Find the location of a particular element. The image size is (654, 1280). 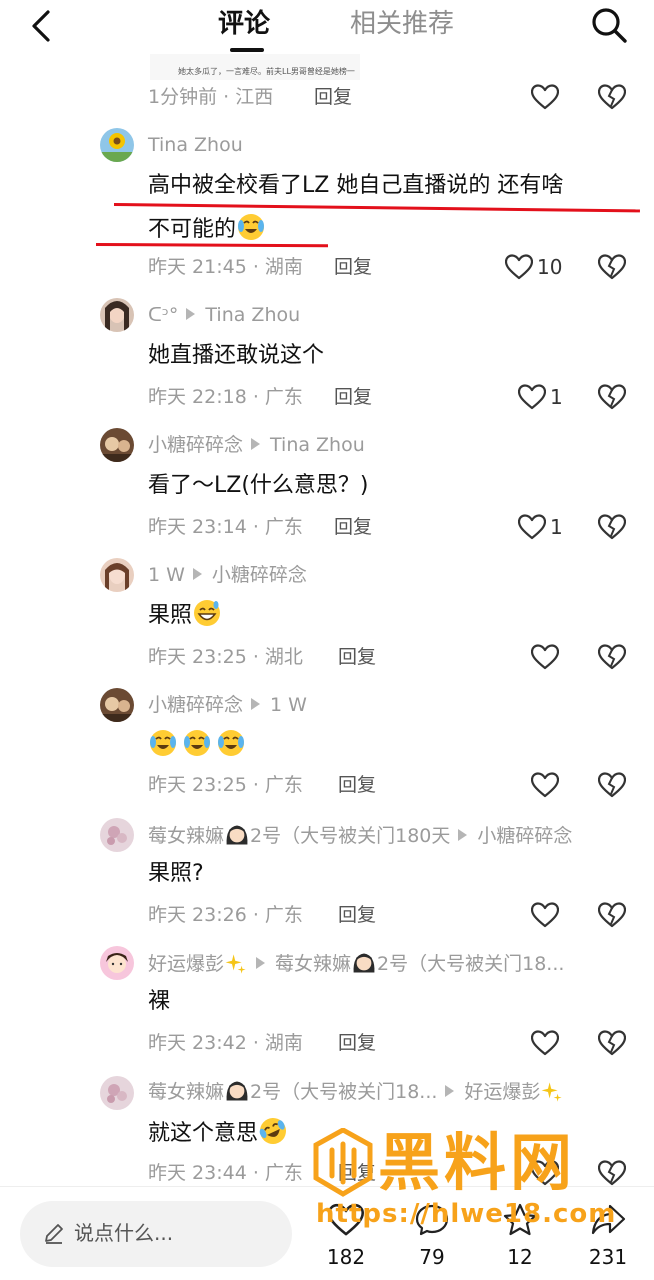

comment-username: 小糖碎碎念 Tina Zhou is located at coordinates (256, 445).